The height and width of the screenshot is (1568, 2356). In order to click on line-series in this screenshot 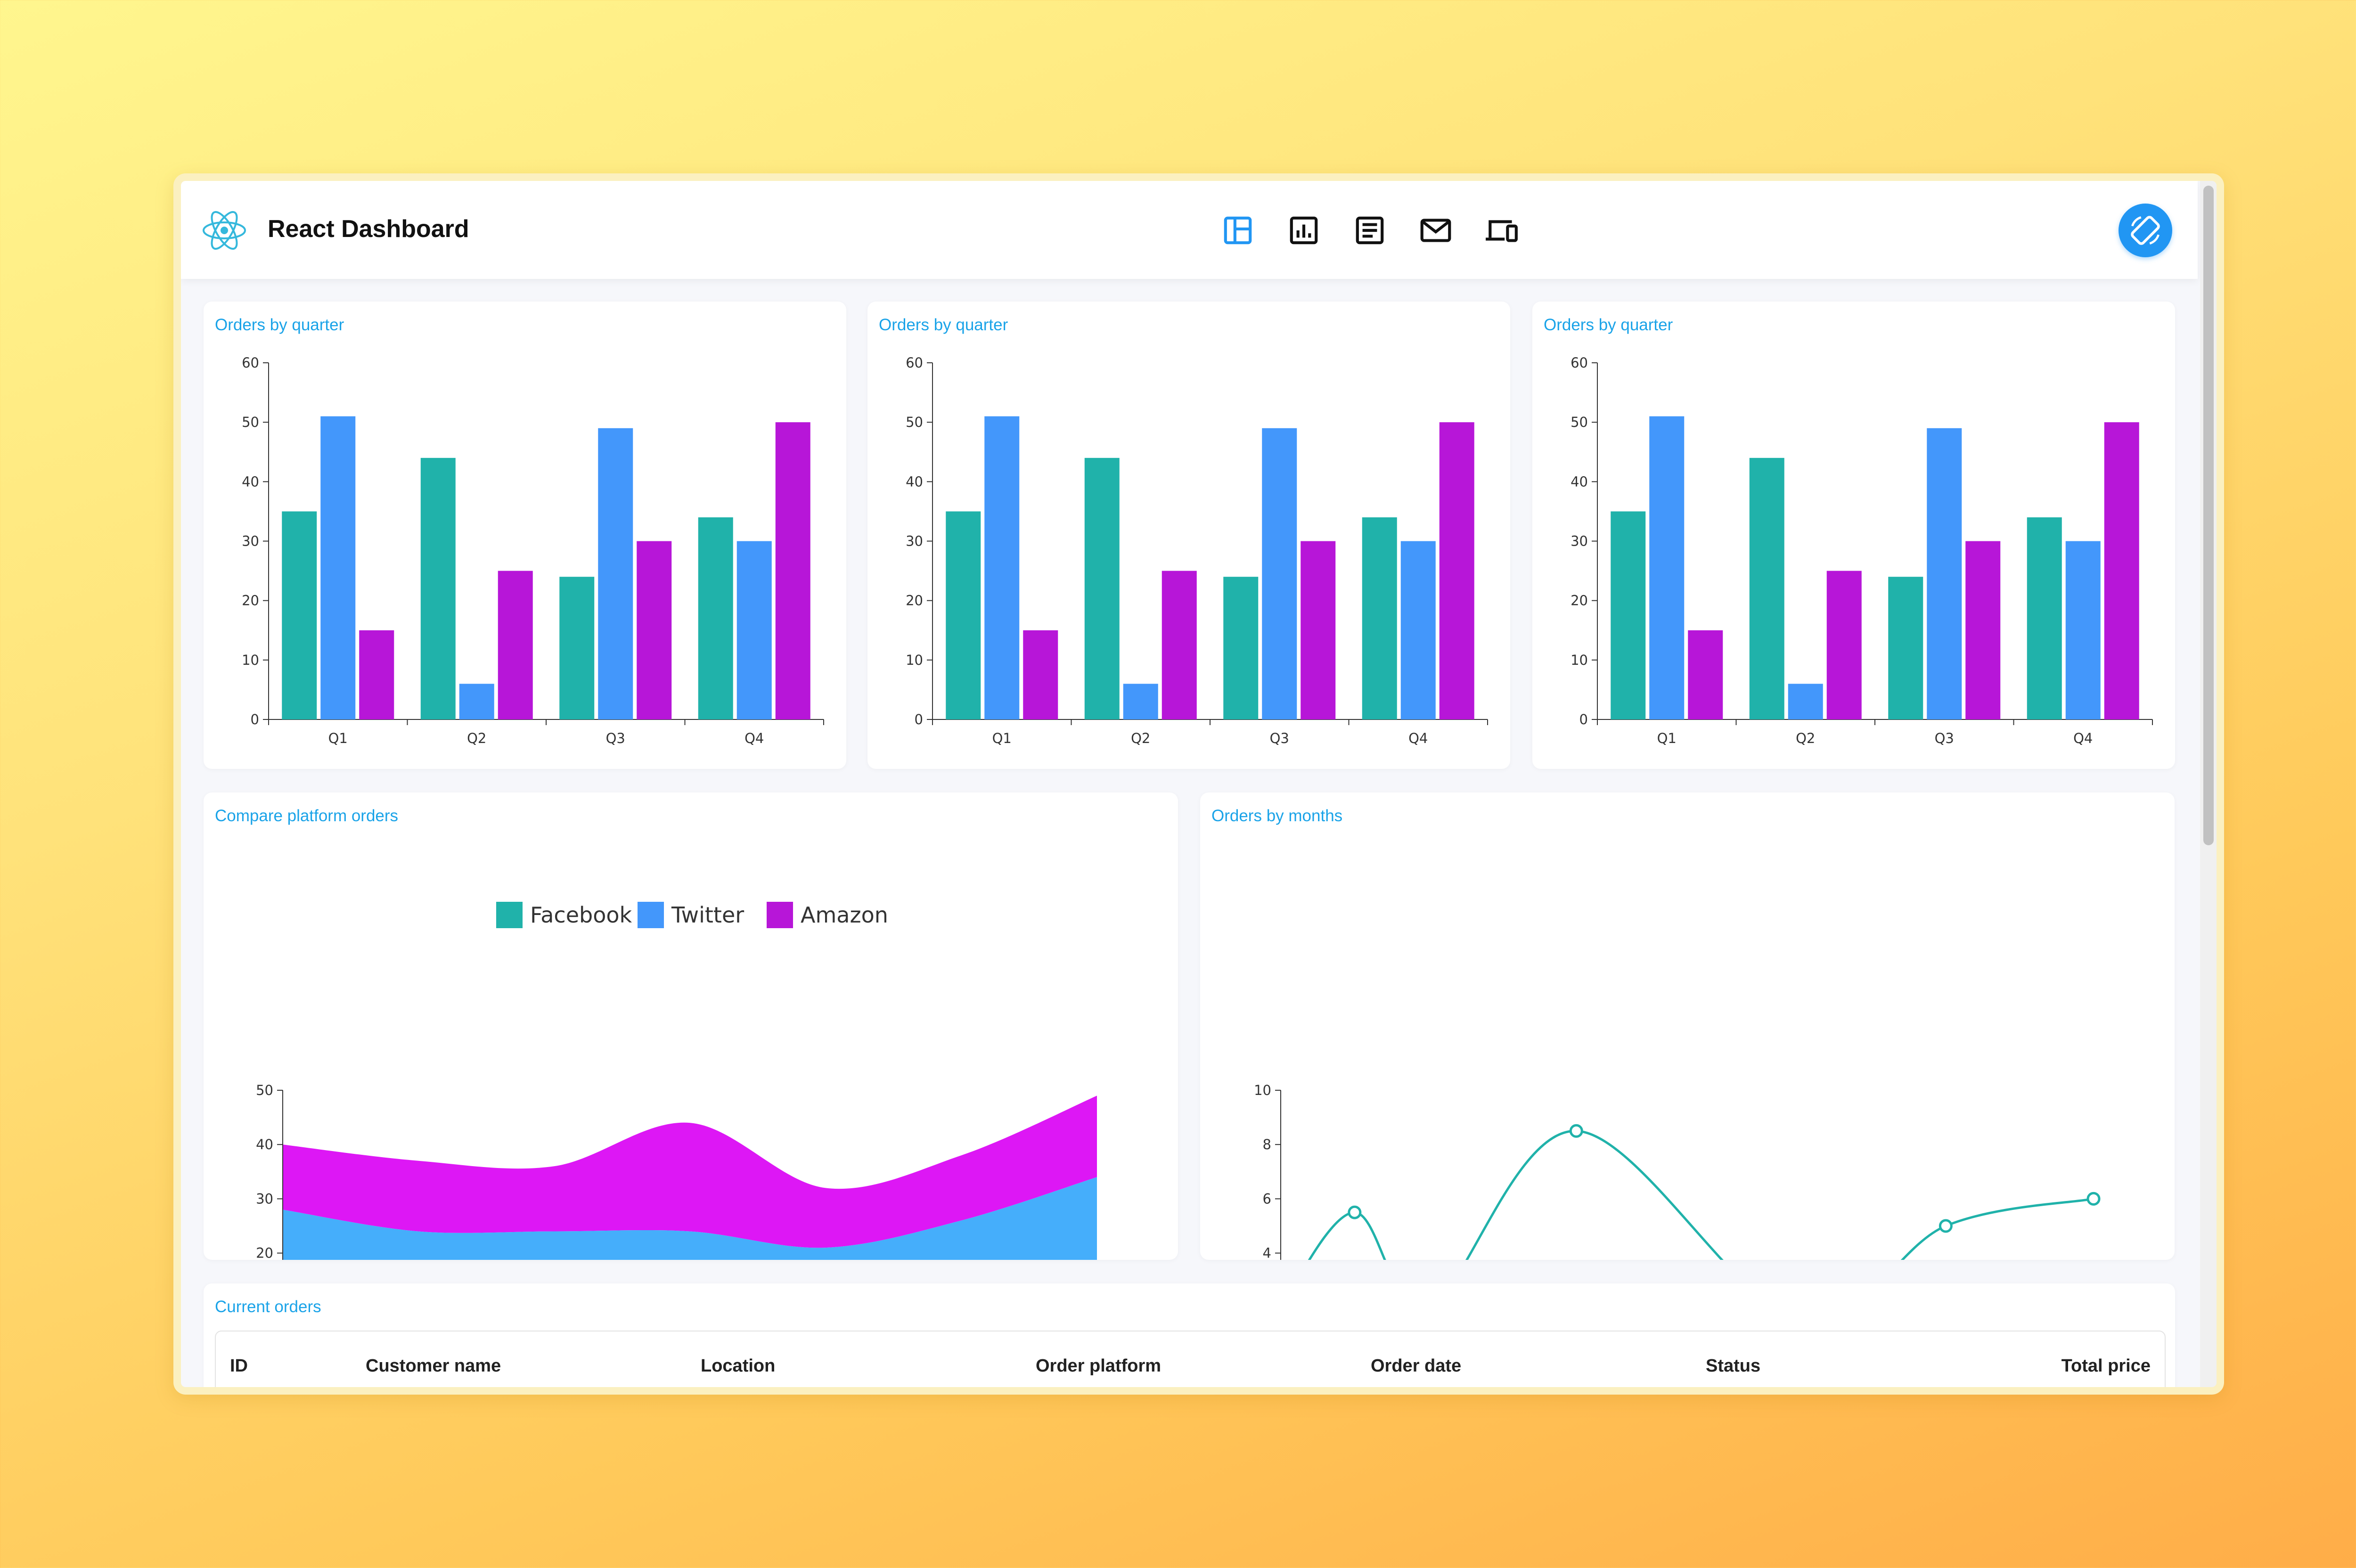, I will do `click(1701, 1194)`.